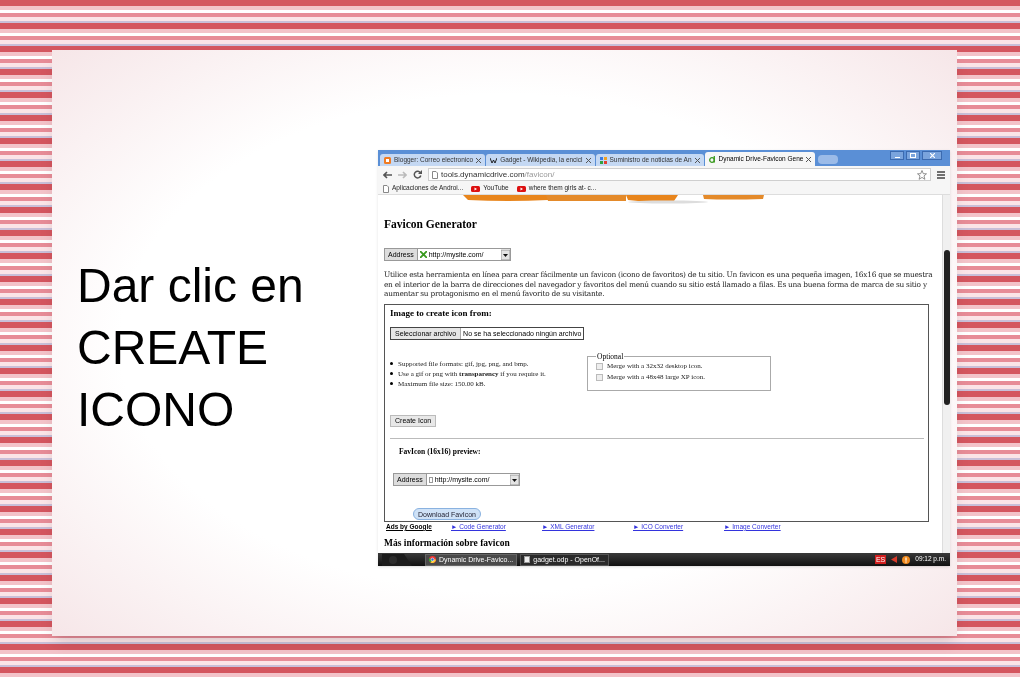  What do you see at coordinates (527, 559) in the screenshot?
I see `document-icon` at bounding box center [527, 559].